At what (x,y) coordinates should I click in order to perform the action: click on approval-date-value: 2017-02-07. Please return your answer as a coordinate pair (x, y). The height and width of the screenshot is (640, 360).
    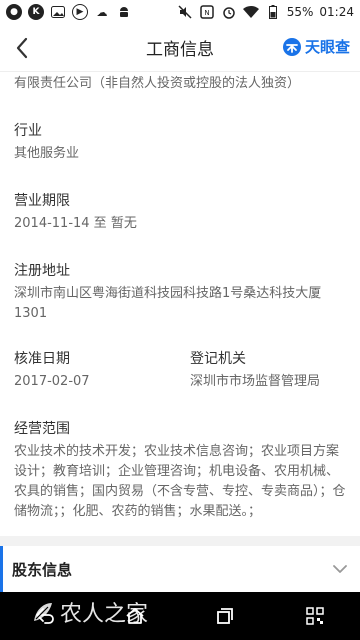
    Looking at the image, I should click on (52, 381).